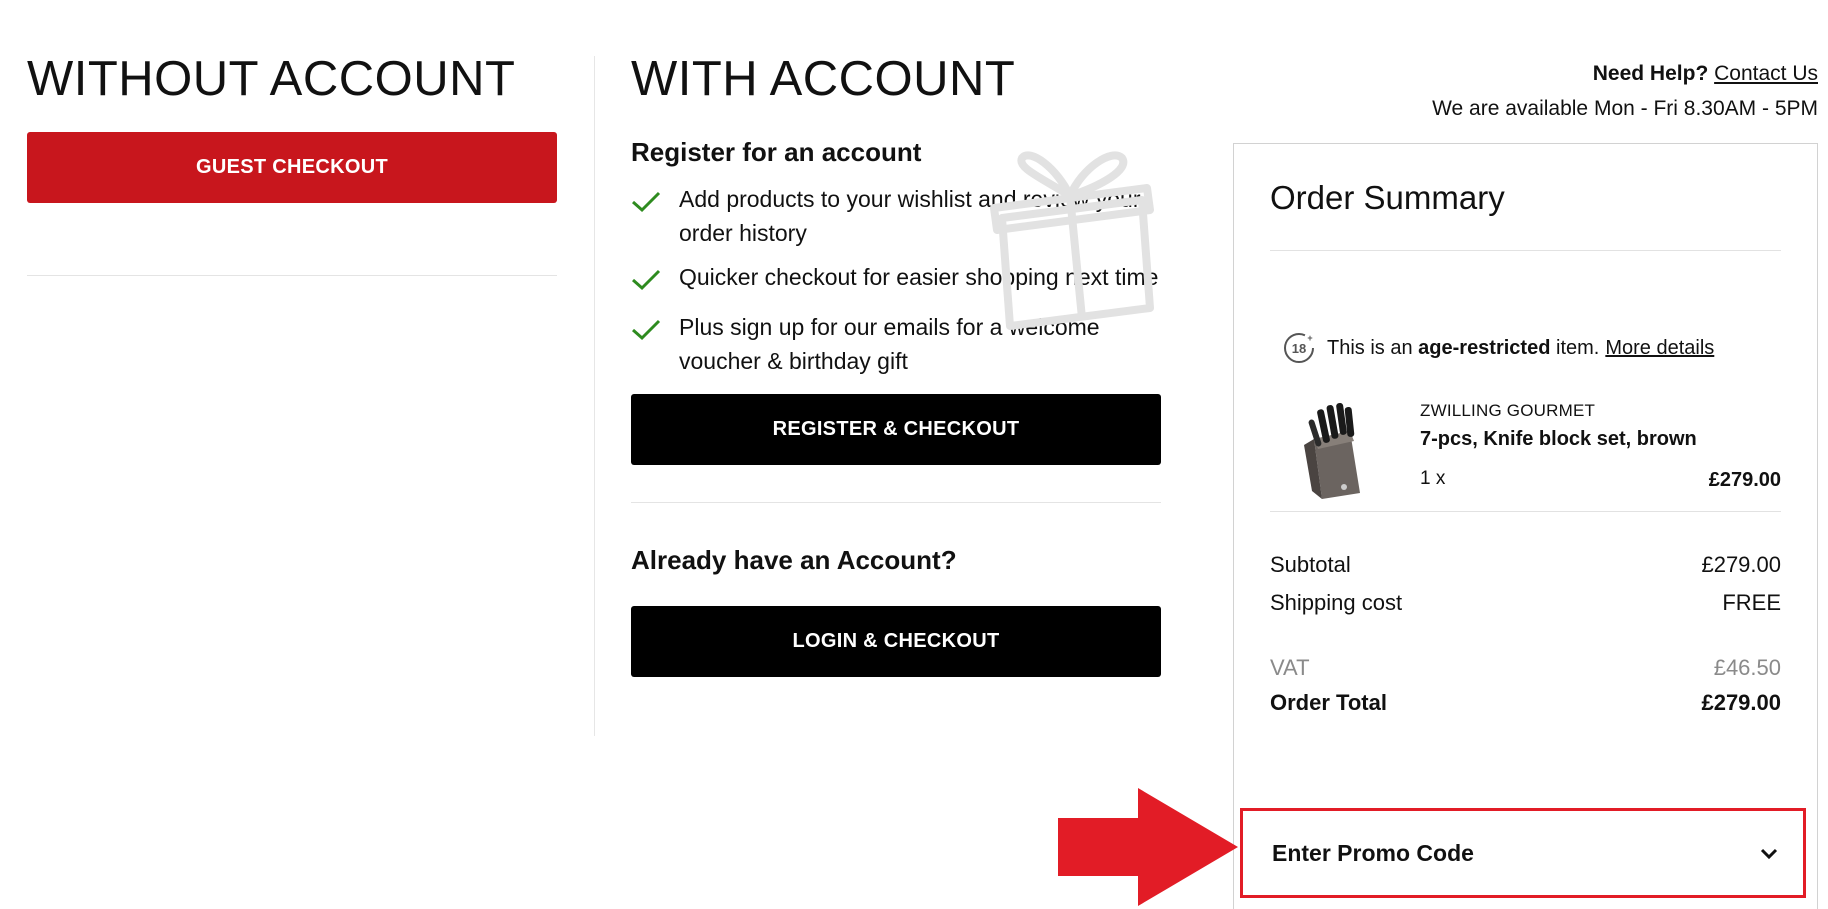 The width and height of the screenshot is (1828, 909). I want to click on shipping-value: FREE, so click(1751, 602).